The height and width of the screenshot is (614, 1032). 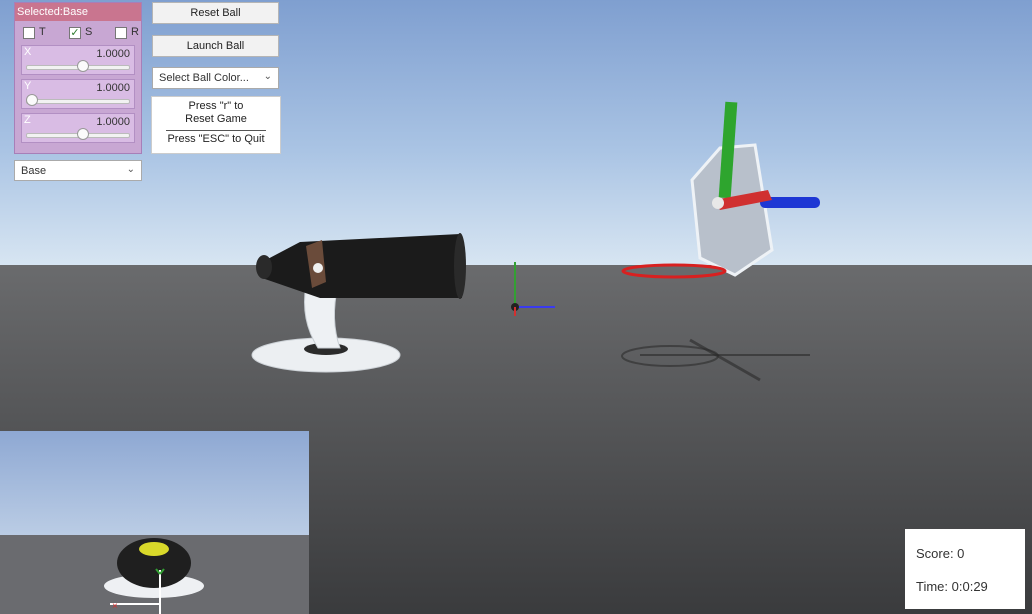 What do you see at coordinates (216, 139) in the screenshot?
I see `instructions-line-3: Press "ESC" to Quit` at bounding box center [216, 139].